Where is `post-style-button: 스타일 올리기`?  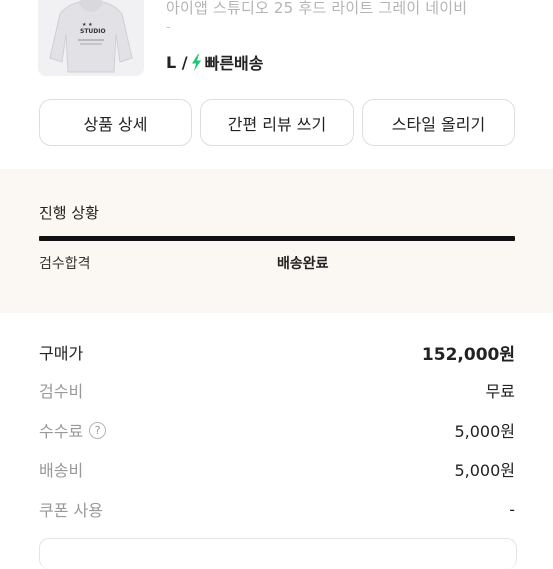 post-style-button: 스타일 올리기 is located at coordinates (438, 122).